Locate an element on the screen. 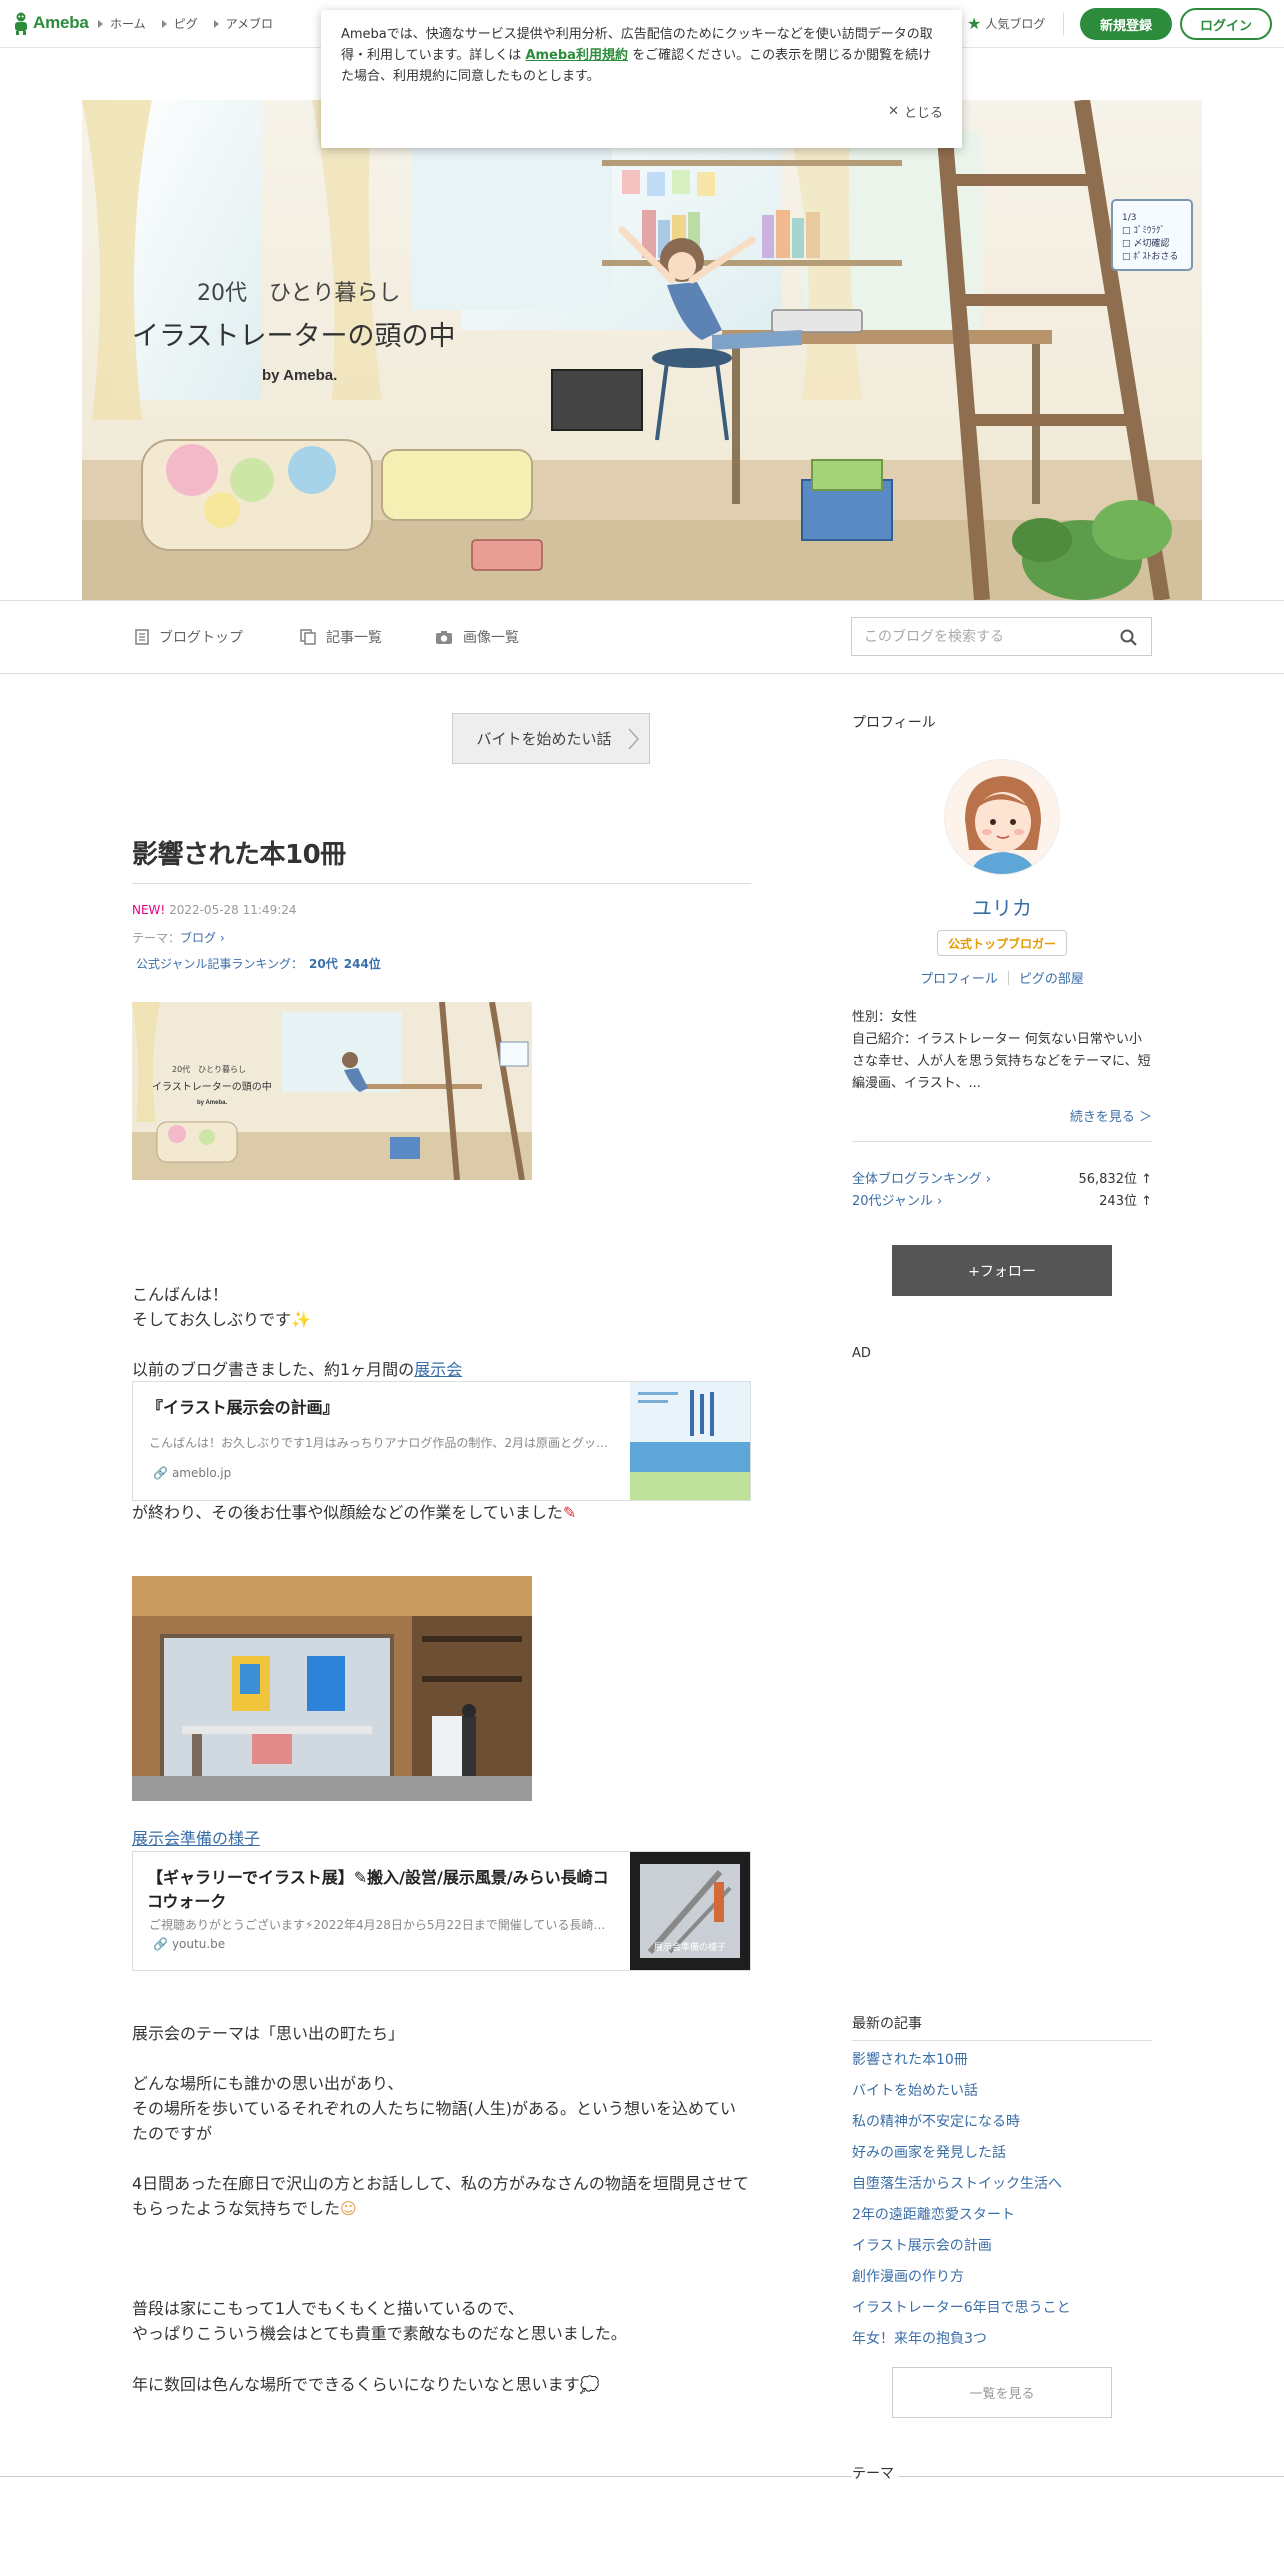  after-exhibition-text: が終わり、その後お仕事や似顔絵などの作業をしていました is located at coordinates (347, 1512).